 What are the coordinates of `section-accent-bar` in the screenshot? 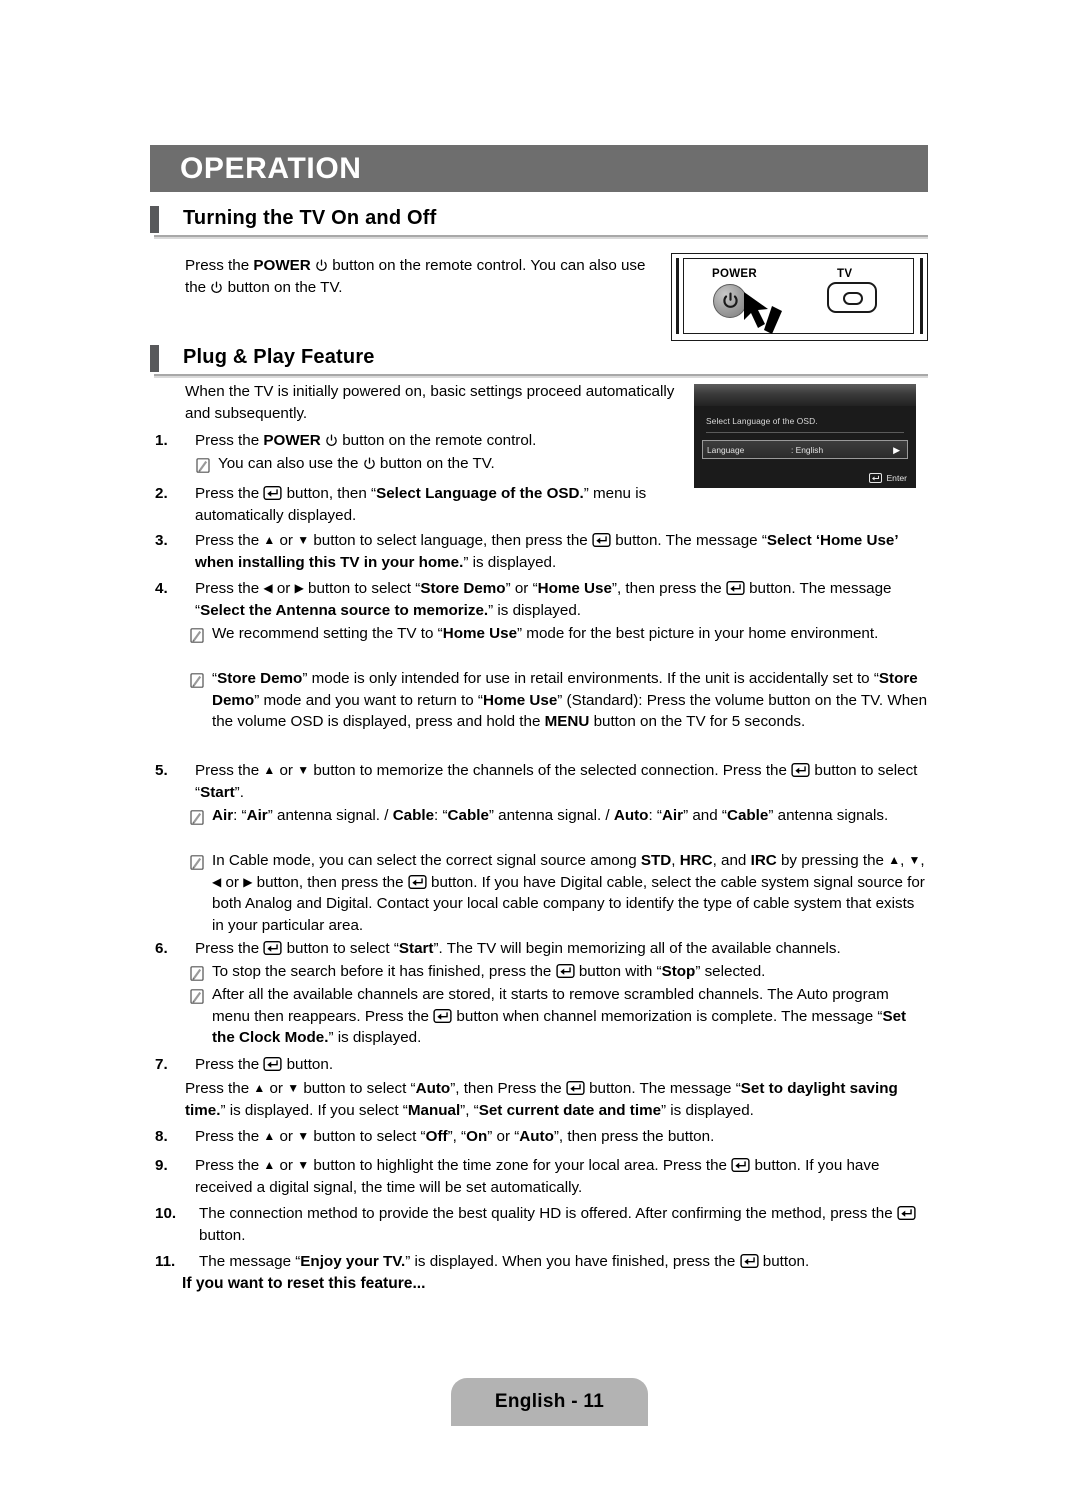 It's located at (154, 219).